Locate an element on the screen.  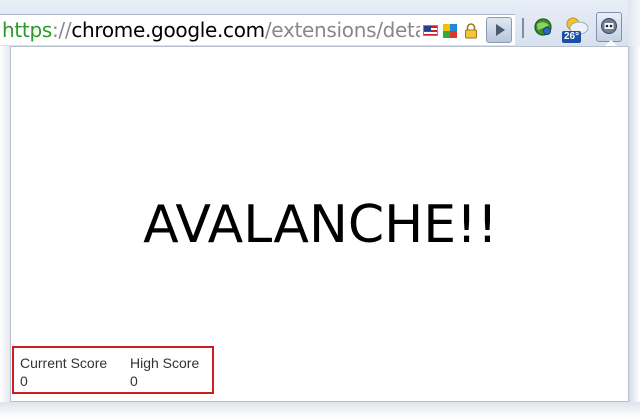
score-panel: Current Score 0 High Score 0 is located at coordinates (113, 370).